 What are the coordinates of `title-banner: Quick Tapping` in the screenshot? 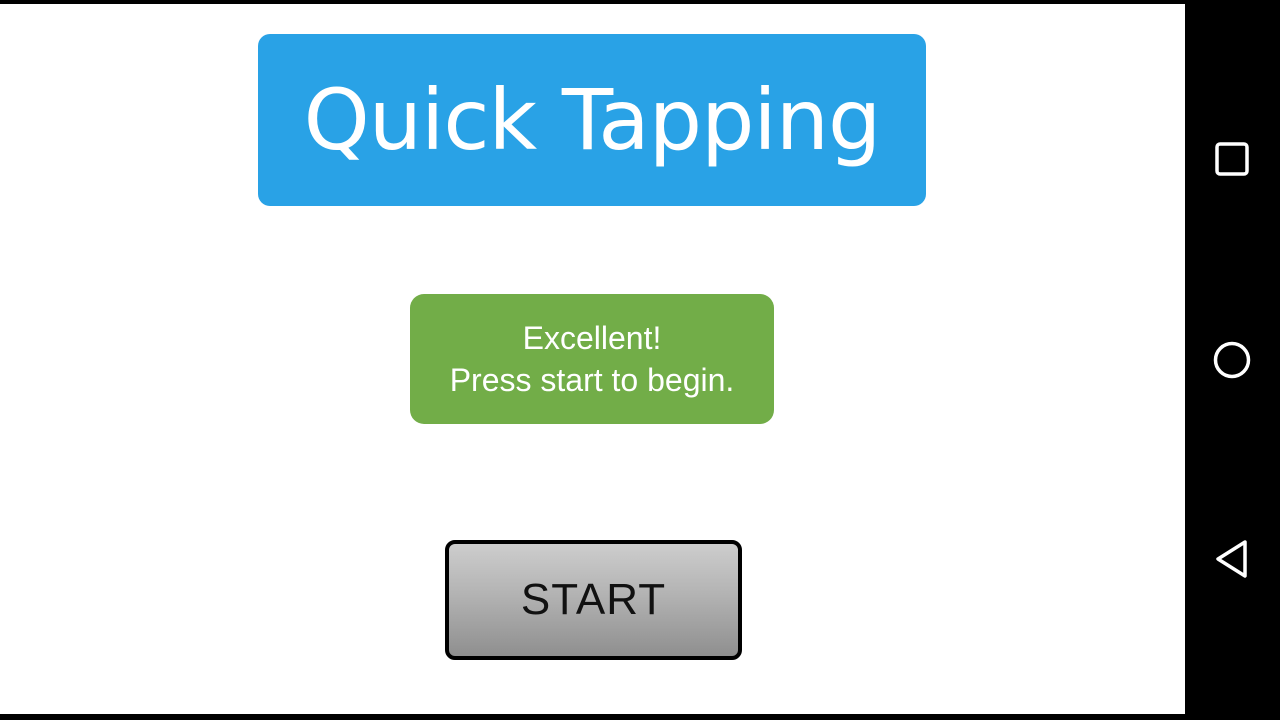 It's located at (592, 120).